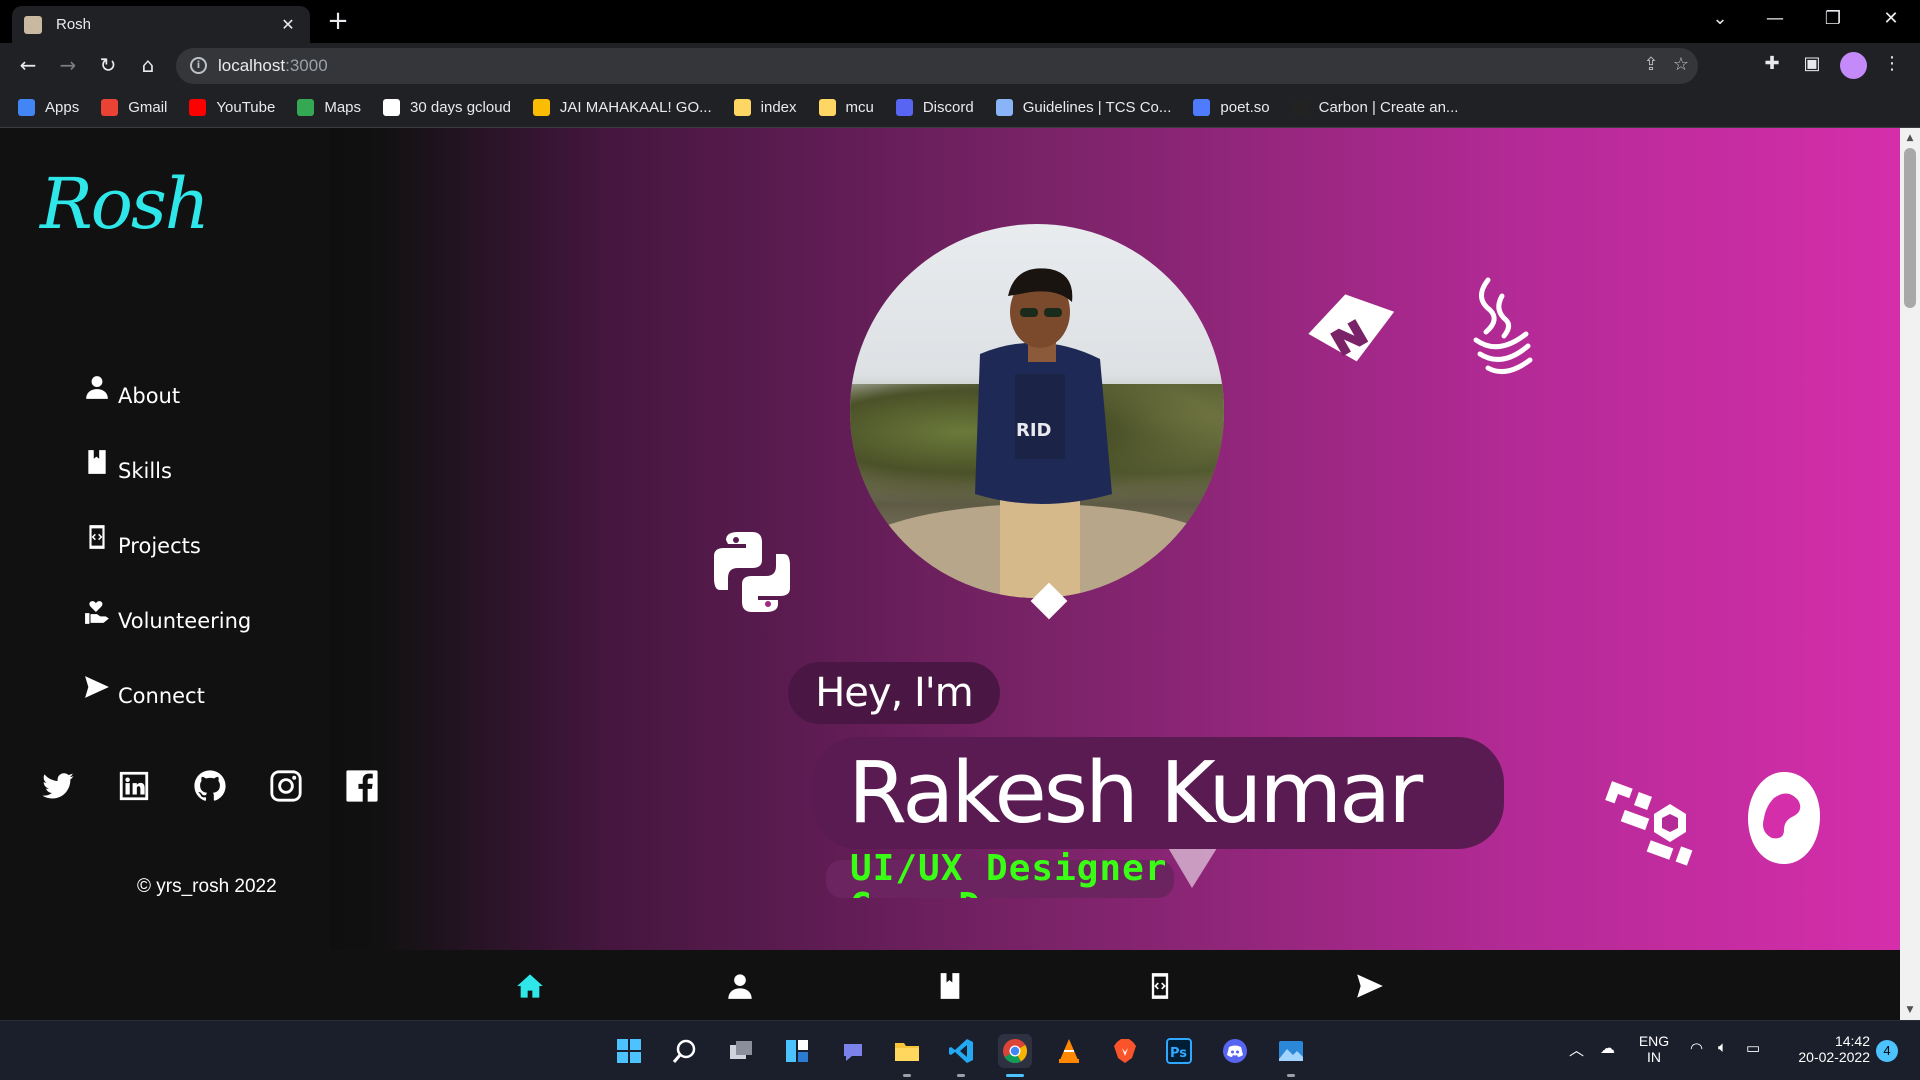 The width and height of the screenshot is (1920, 1080). What do you see at coordinates (1651, 64) in the screenshot?
I see `share-icon: ⇪` at bounding box center [1651, 64].